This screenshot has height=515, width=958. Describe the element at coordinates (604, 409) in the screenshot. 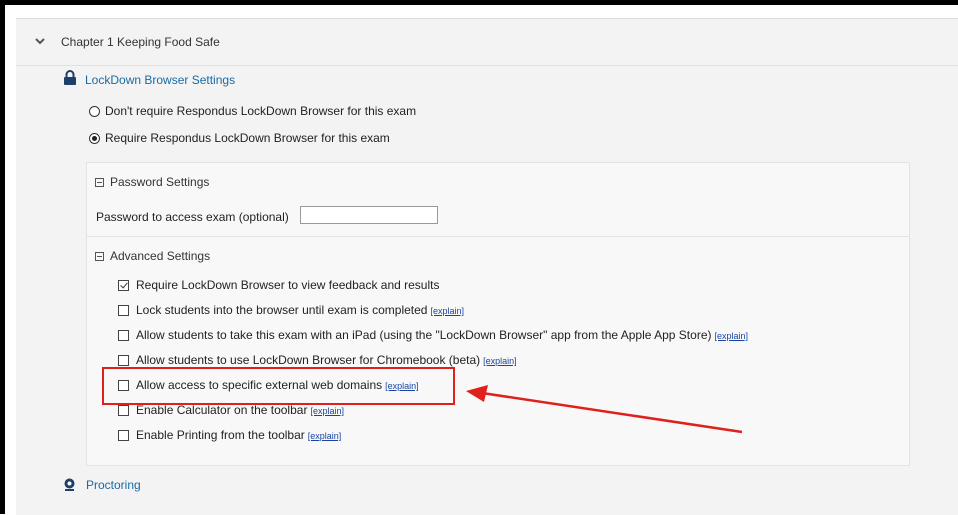

I see `annotation-arrow` at that location.